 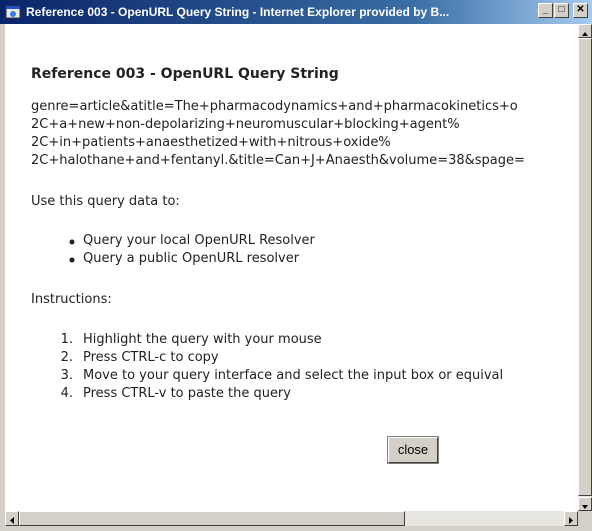 I want to click on scrollbar-corner, so click(x=585, y=518).